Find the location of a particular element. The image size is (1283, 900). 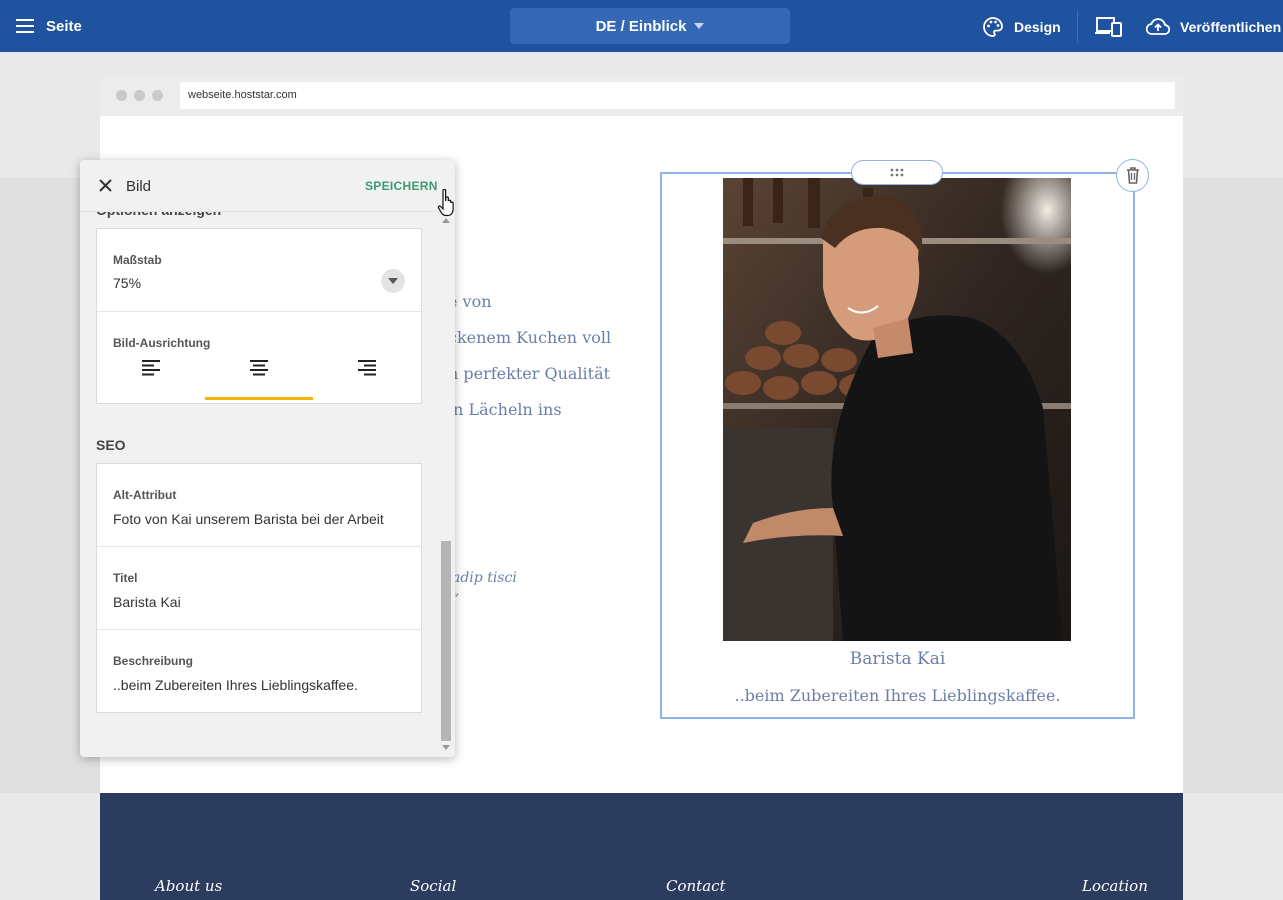

page-menu-button: Seite is located at coordinates (56, 26).